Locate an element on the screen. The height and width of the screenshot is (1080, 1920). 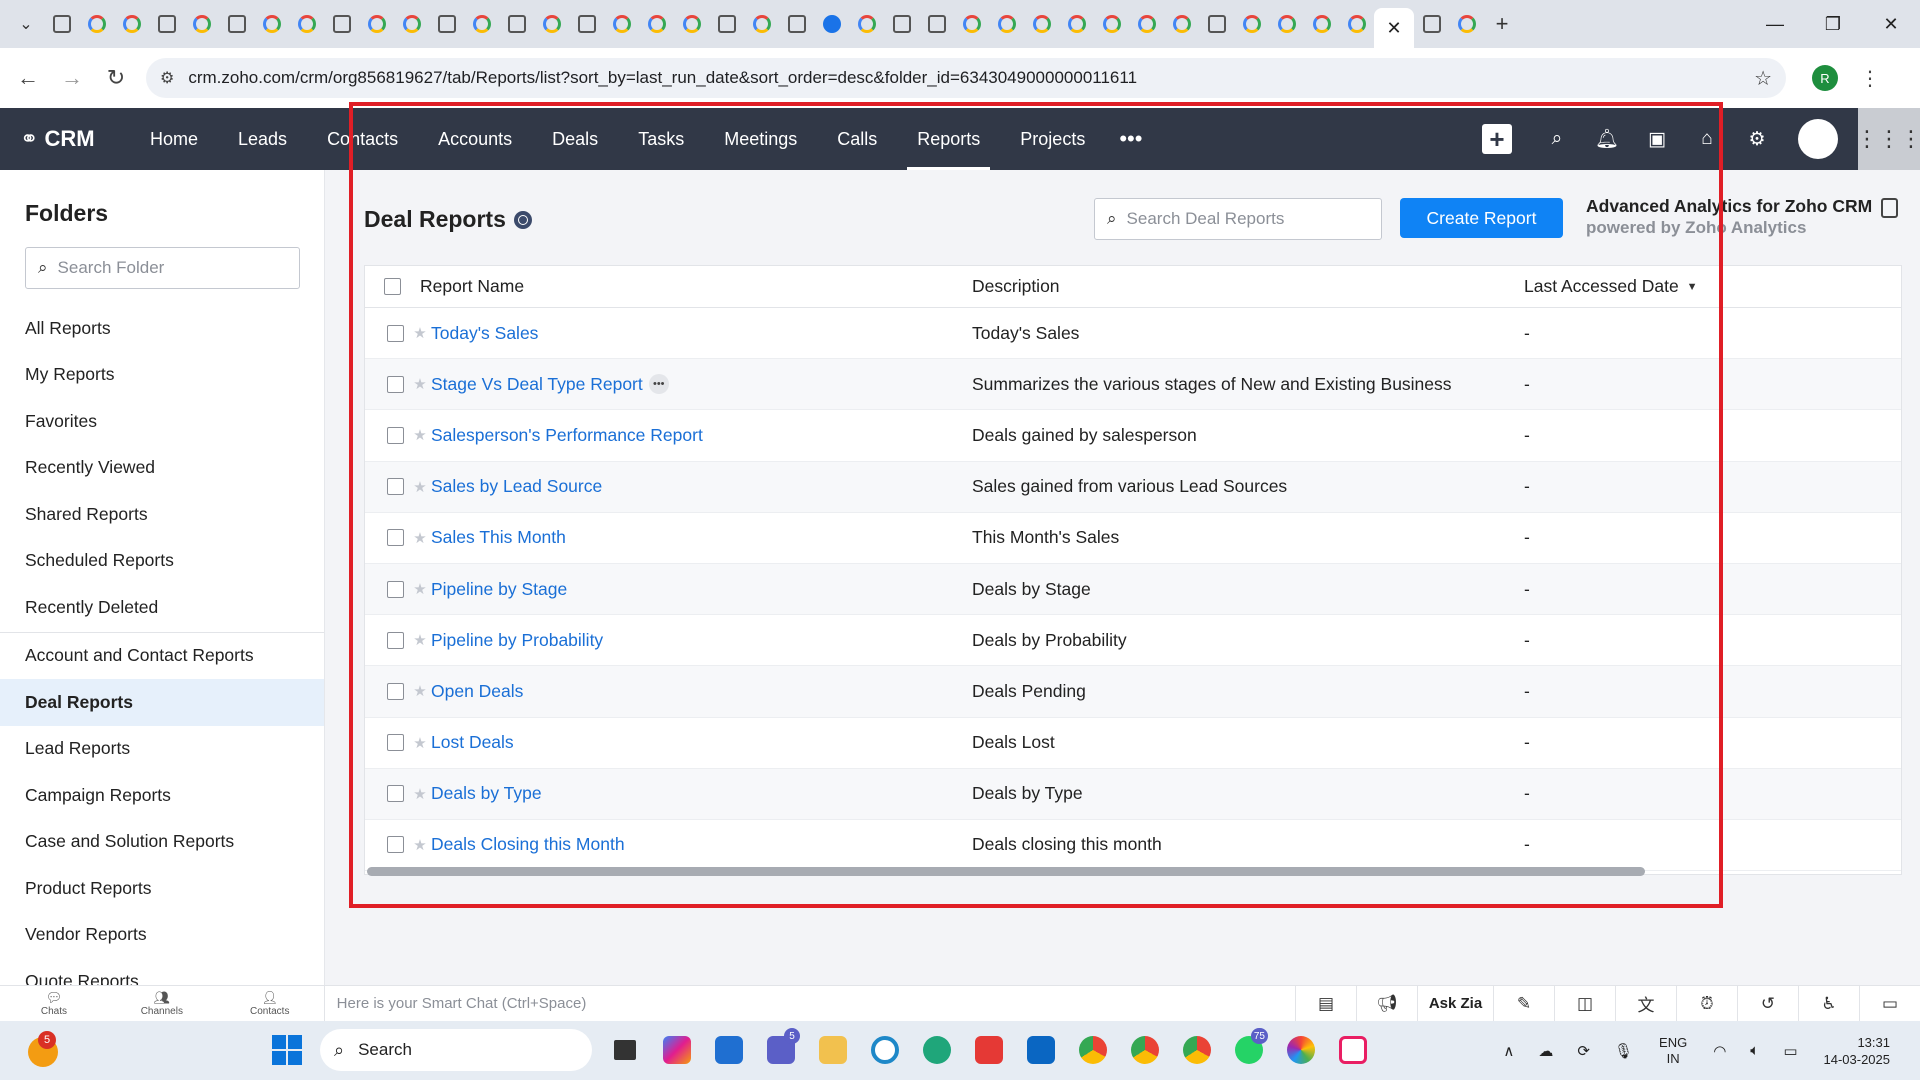
wps-icon is located at coordinates (989, 1050).